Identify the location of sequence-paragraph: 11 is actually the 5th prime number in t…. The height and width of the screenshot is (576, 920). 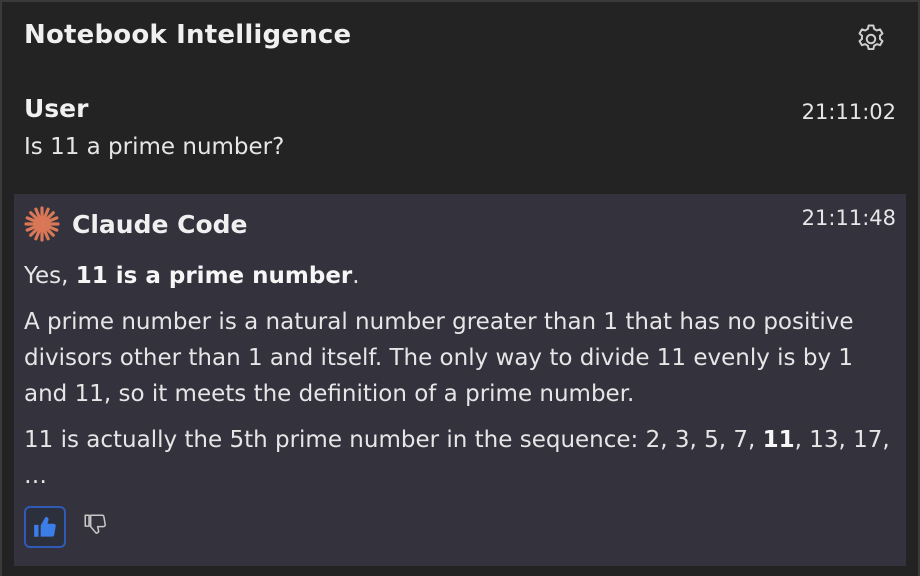
(458, 458).